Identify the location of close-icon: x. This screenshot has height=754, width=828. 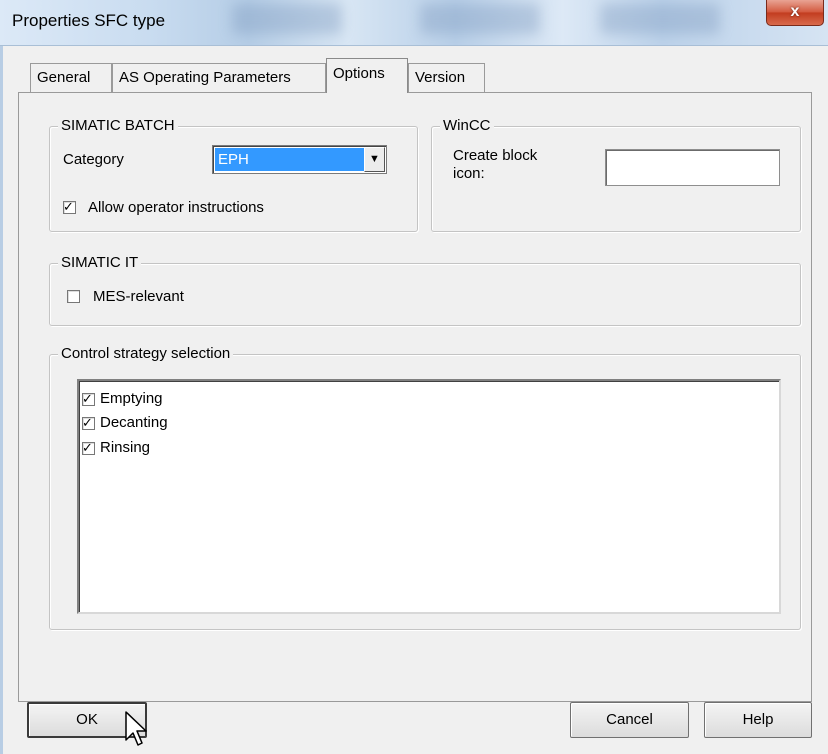
(795, 11).